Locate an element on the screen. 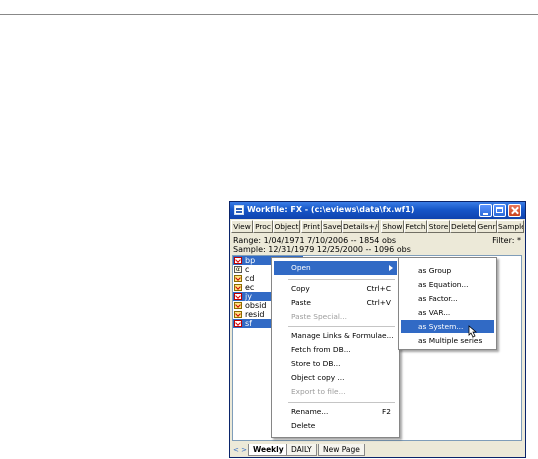  tab-nav-arrows: < > is located at coordinates (240, 450).